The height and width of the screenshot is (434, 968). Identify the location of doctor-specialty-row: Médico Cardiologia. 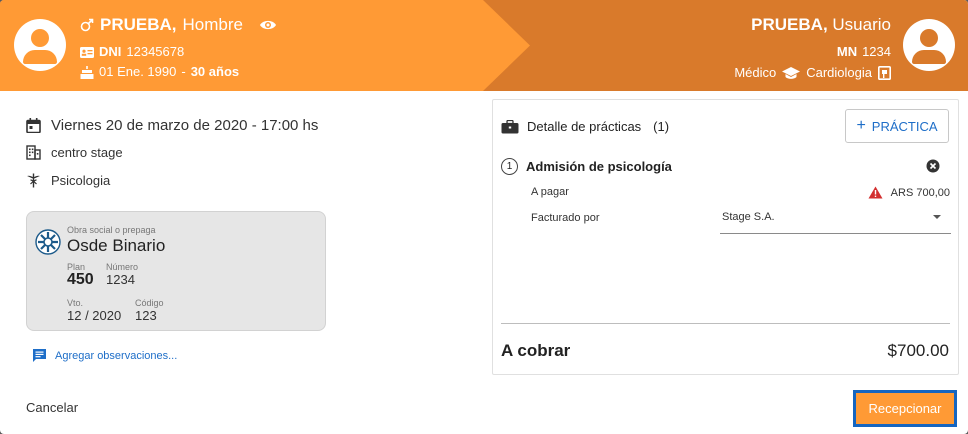
(812, 73).